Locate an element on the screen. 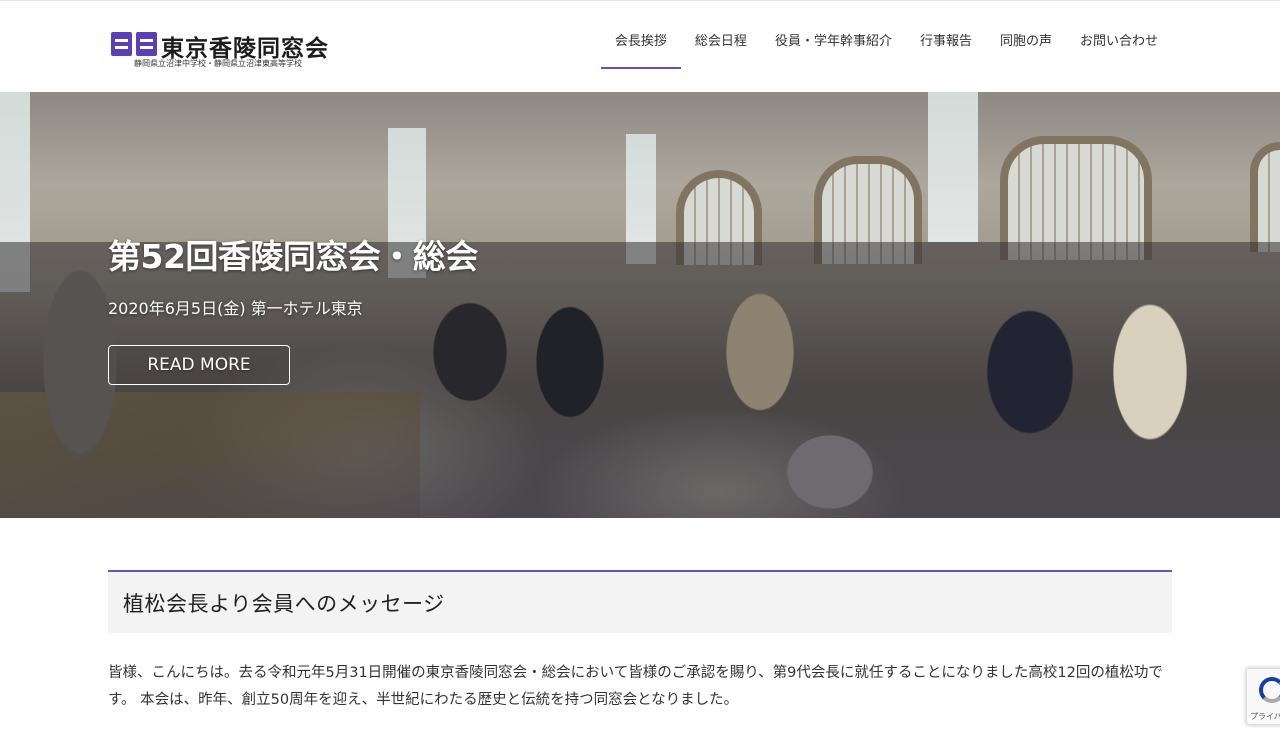 The height and width of the screenshot is (737, 1280). nav-item-schedule: 総会日程 is located at coordinates (721, 39).